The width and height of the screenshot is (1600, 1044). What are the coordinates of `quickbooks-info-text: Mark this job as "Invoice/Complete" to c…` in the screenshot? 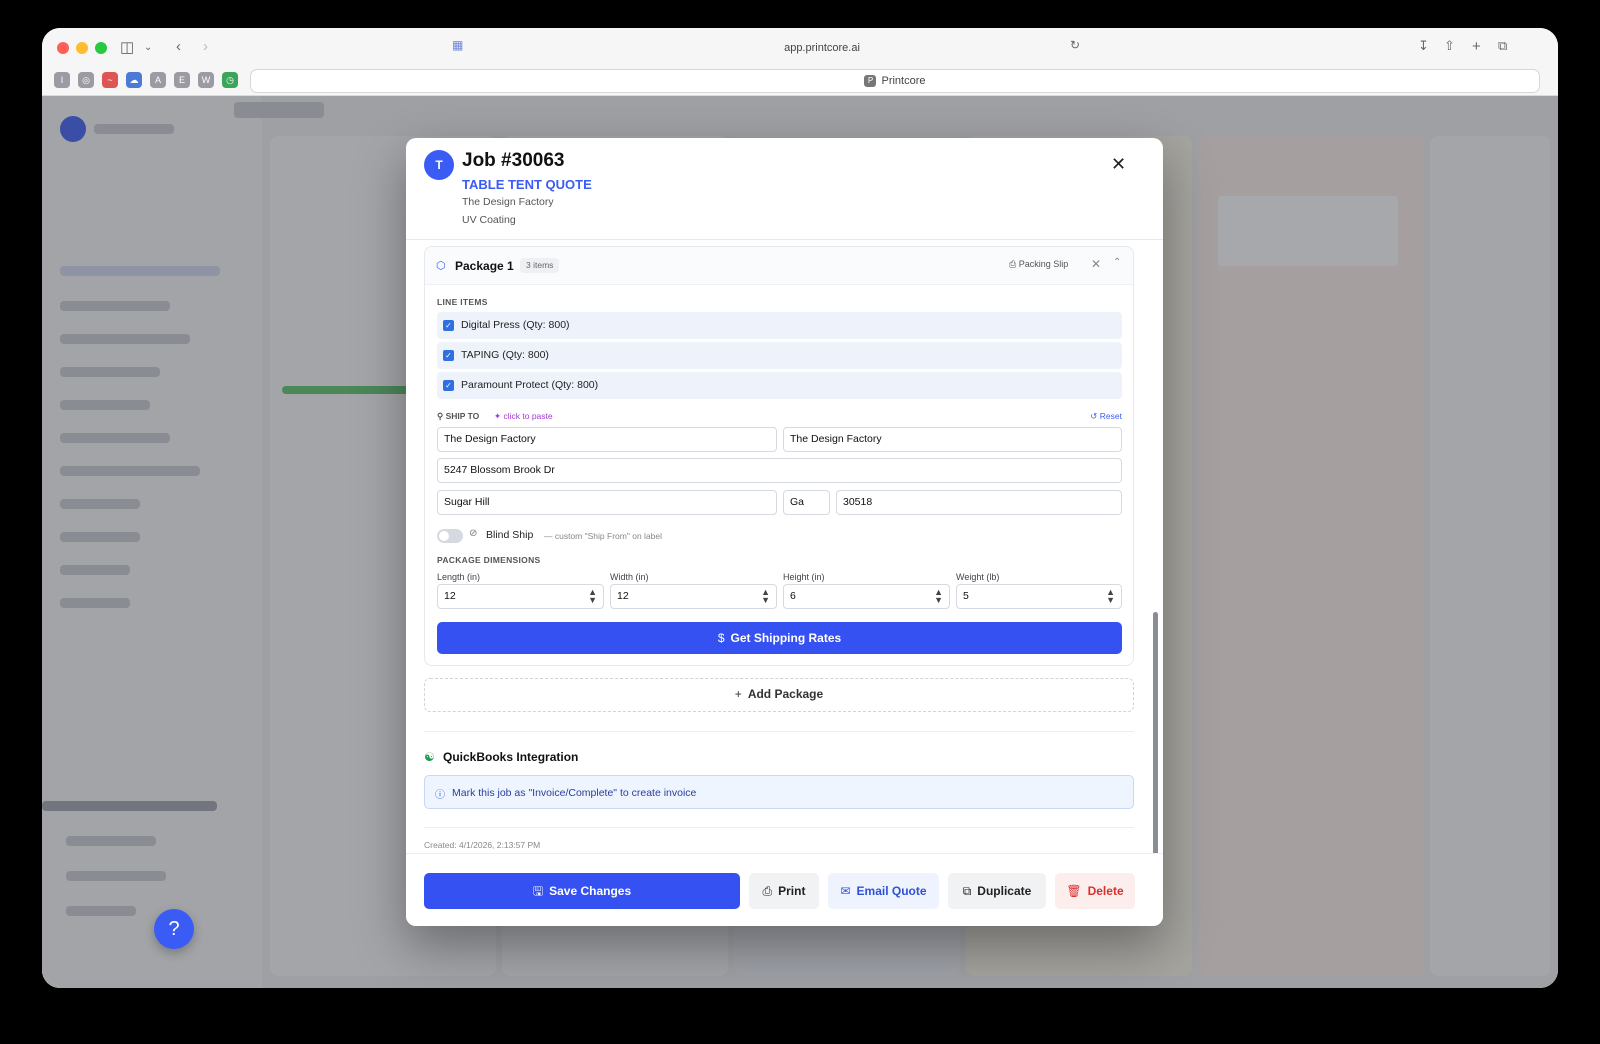 It's located at (574, 793).